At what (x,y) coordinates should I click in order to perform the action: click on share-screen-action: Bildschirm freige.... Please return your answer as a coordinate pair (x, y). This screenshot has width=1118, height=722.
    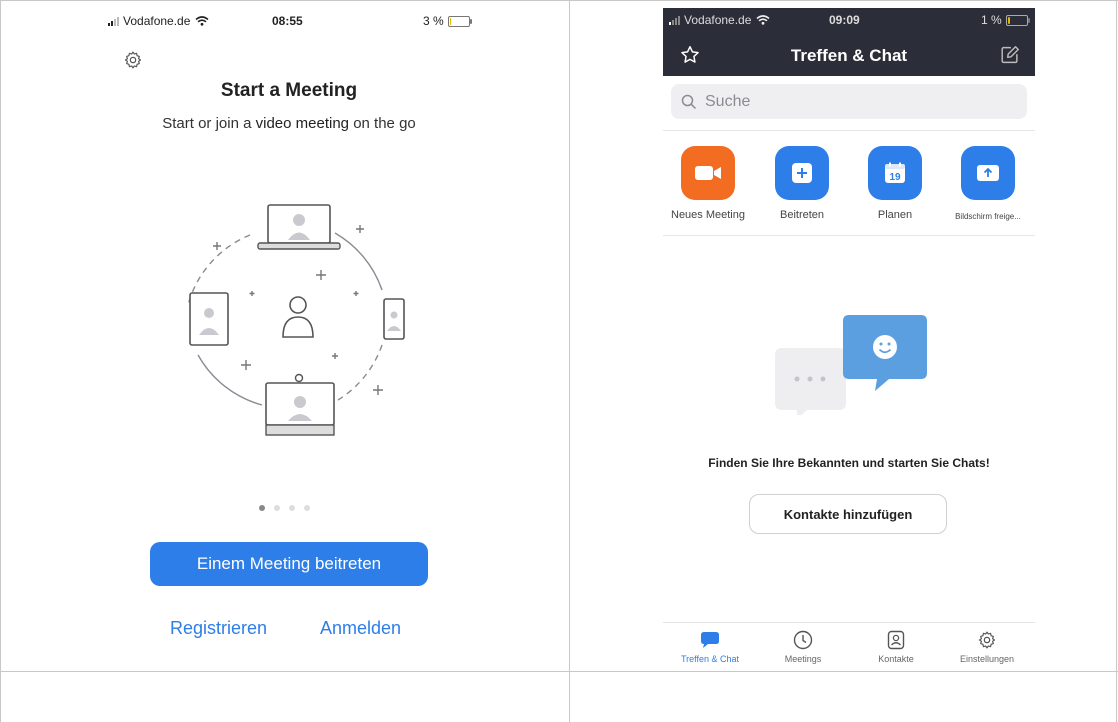
    Looking at the image, I should click on (988, 183).